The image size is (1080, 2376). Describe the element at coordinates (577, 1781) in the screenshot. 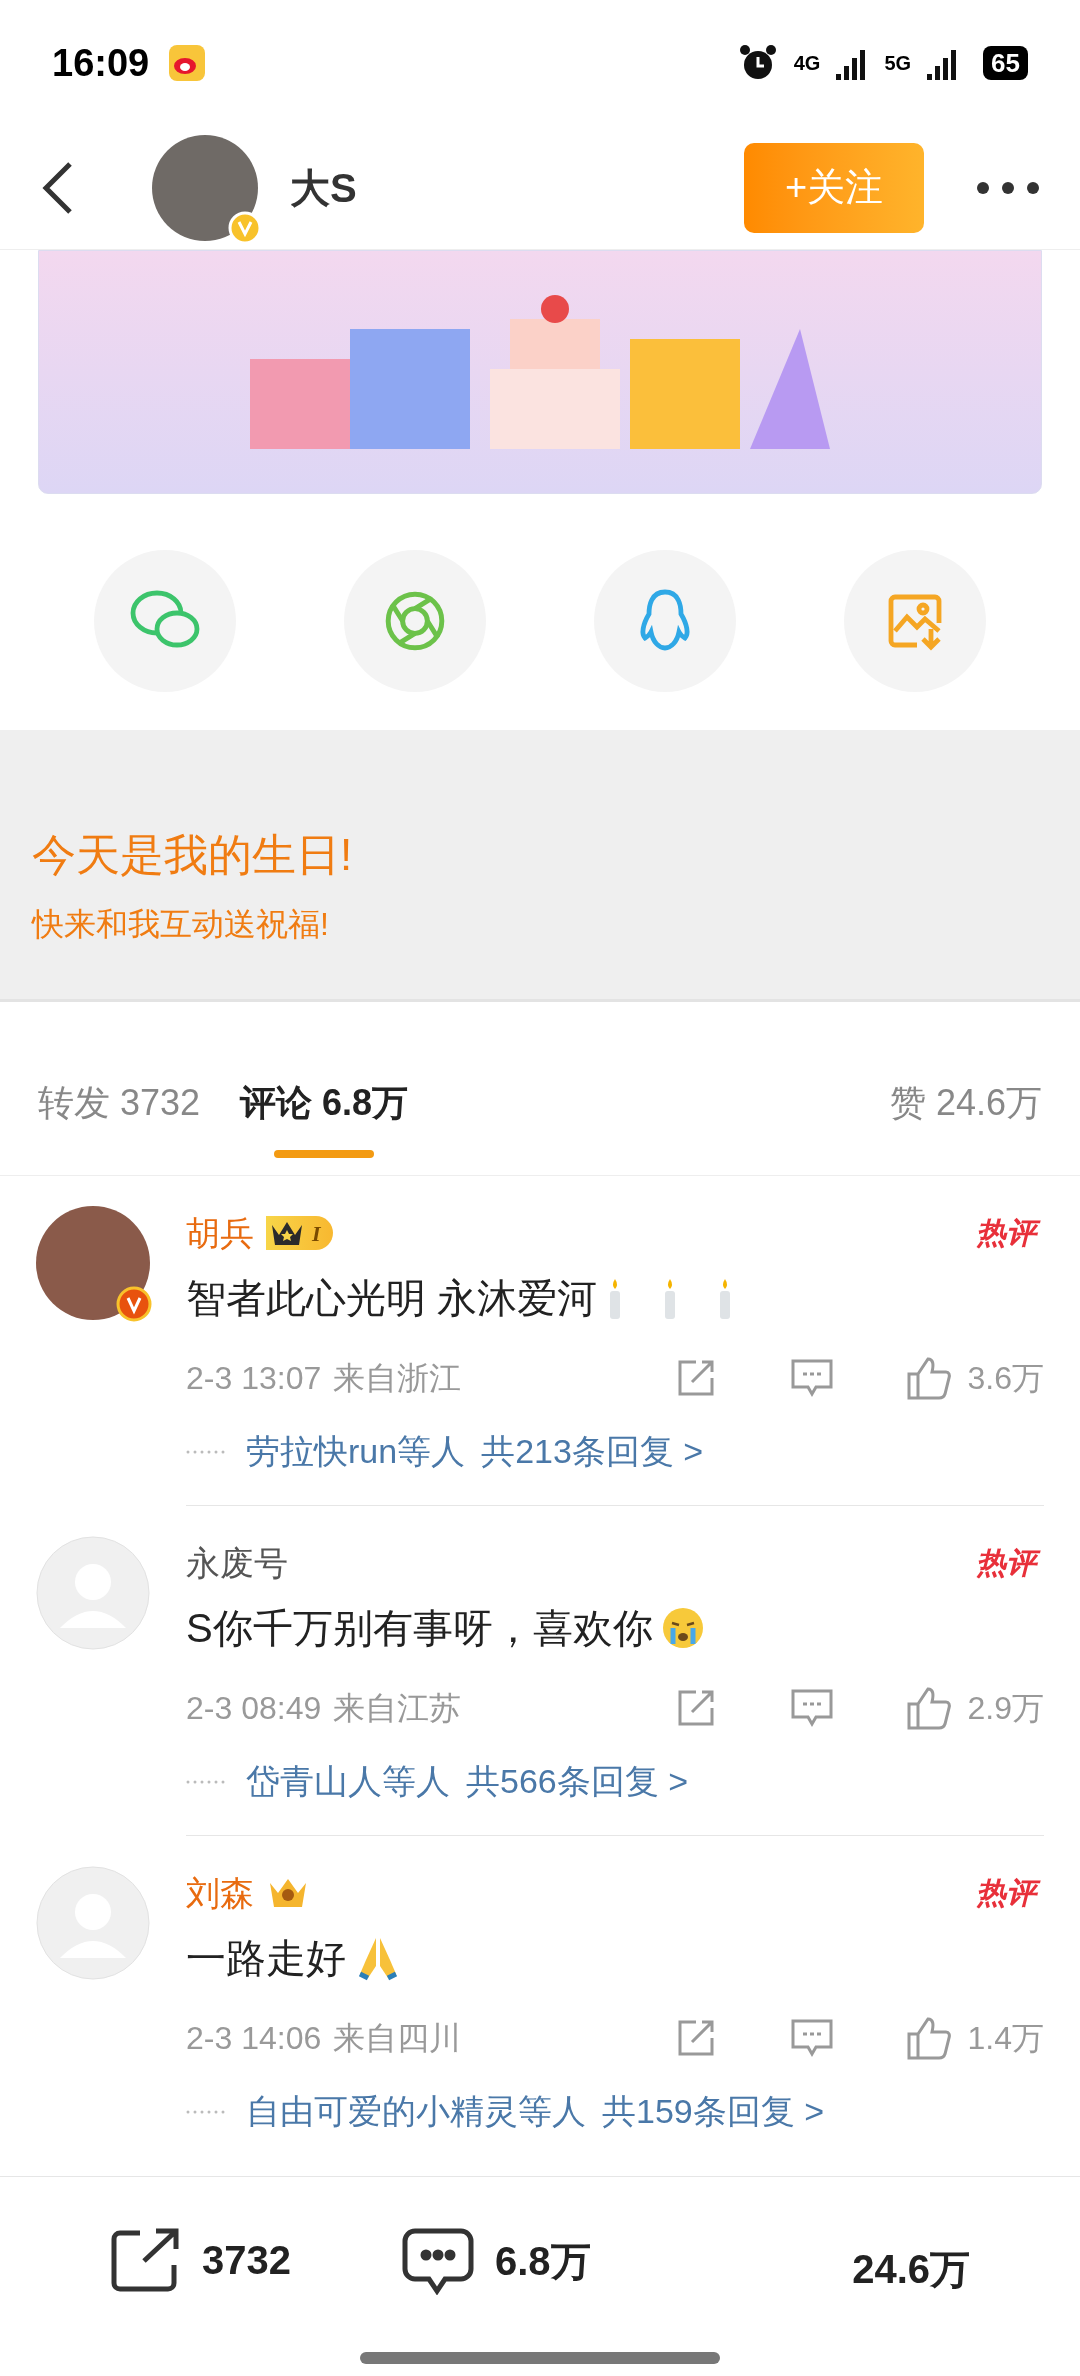

I see `reply-count-link: 共566条回复 >` at that location.